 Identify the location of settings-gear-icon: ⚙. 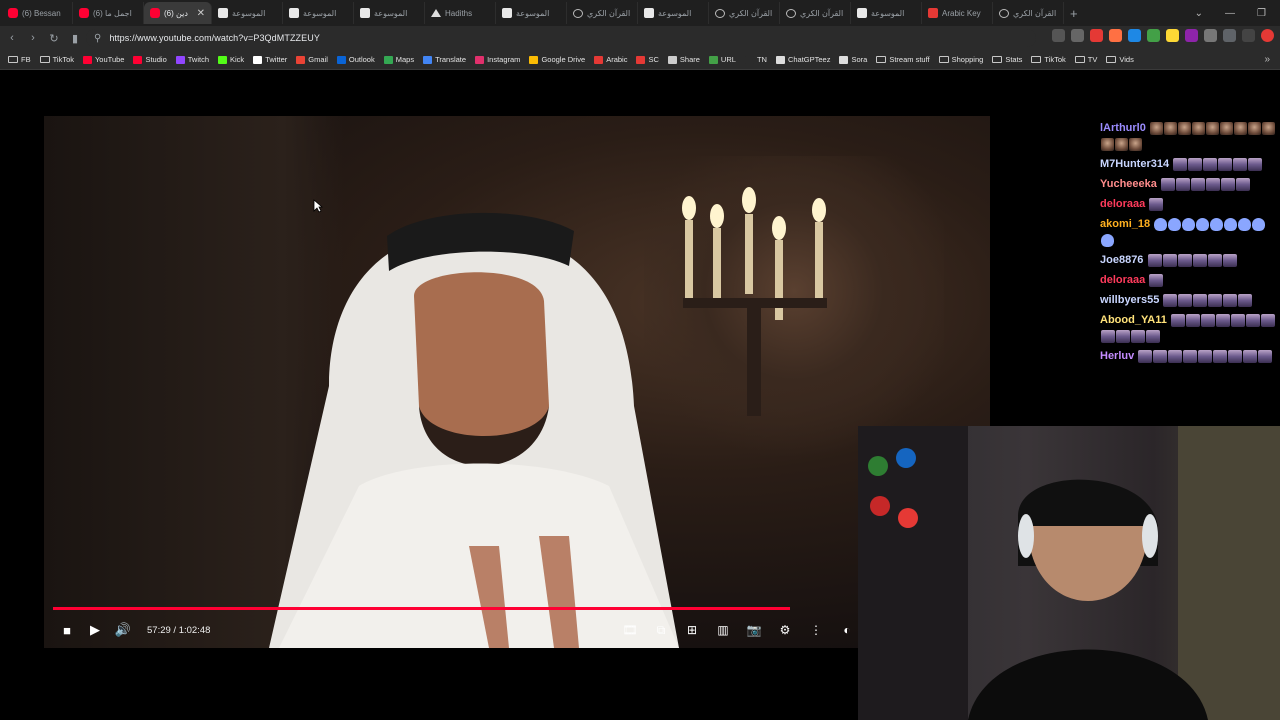
(785, 630).